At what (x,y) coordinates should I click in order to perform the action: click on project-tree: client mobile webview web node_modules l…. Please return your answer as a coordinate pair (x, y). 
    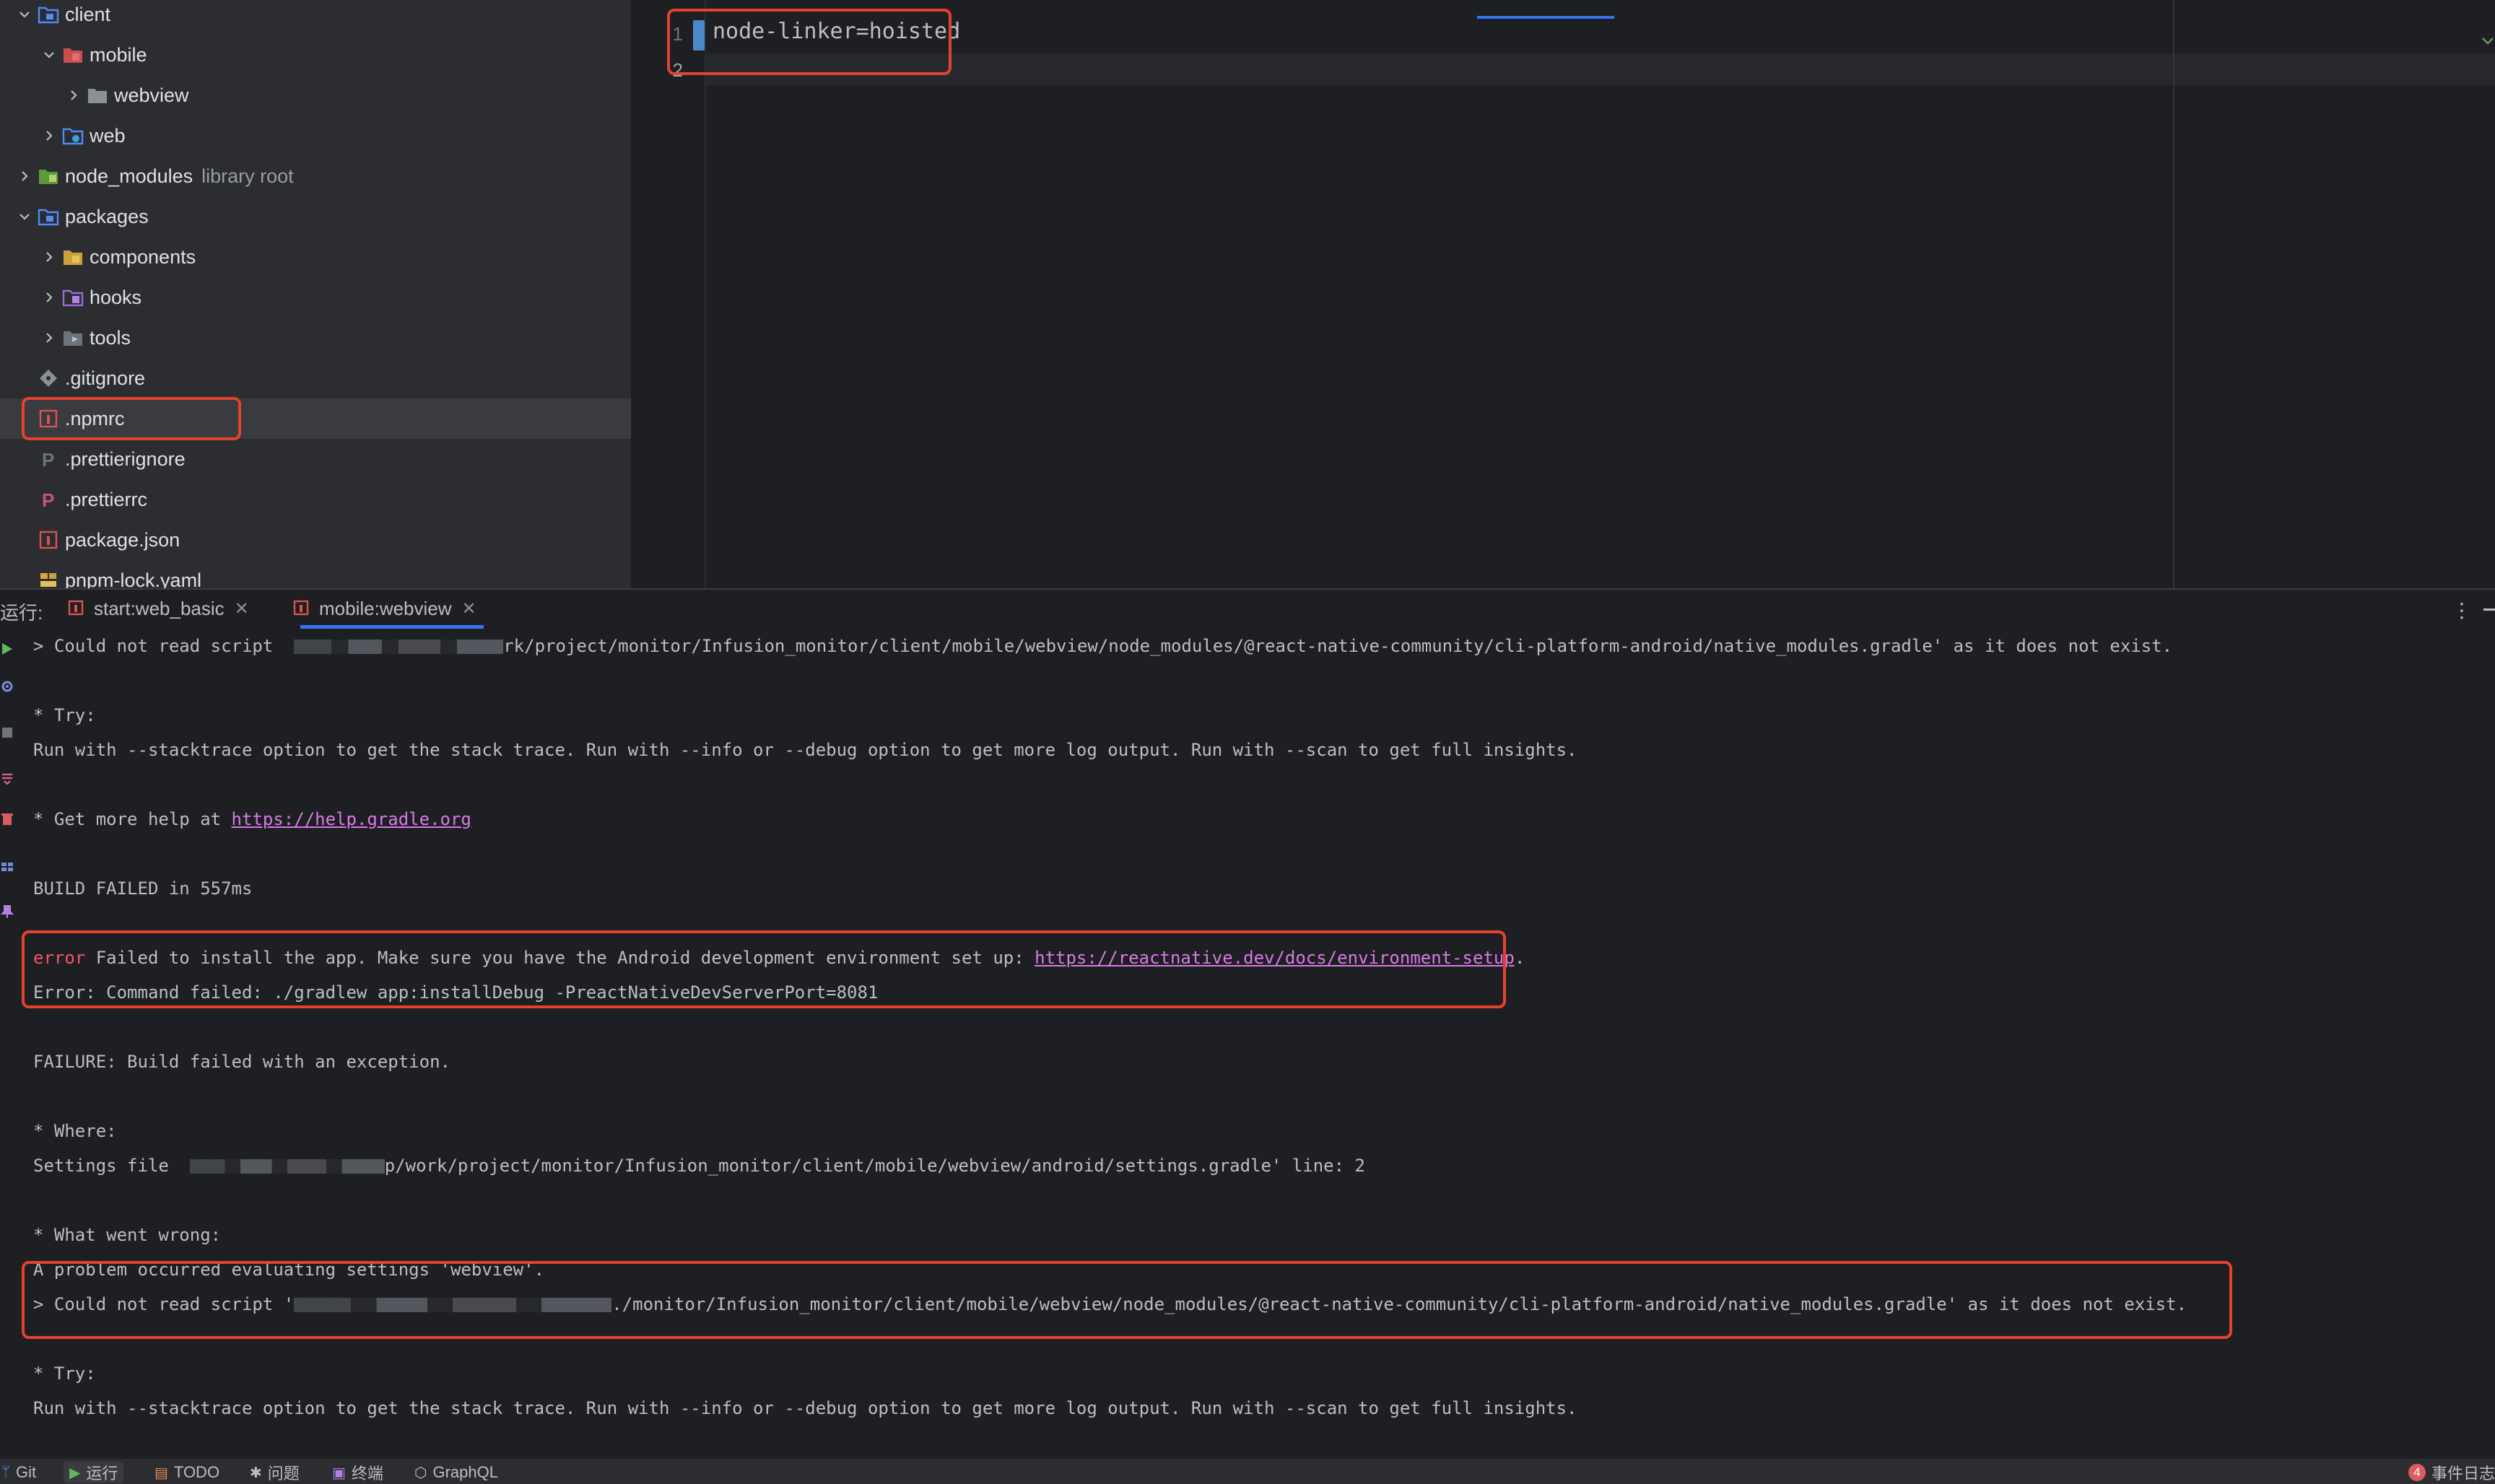
    Looking at the image, I should click on (315, 294).